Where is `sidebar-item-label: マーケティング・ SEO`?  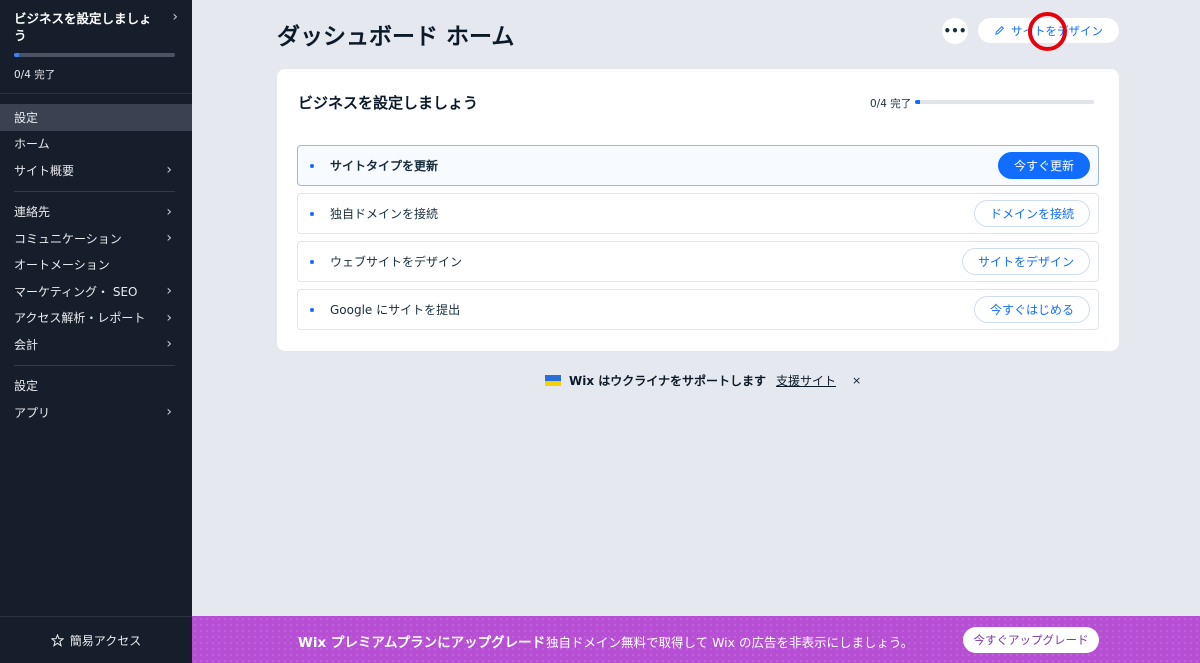
sidebar-item-label: マーケティング・ SEO is located at coordinates (76, 291).